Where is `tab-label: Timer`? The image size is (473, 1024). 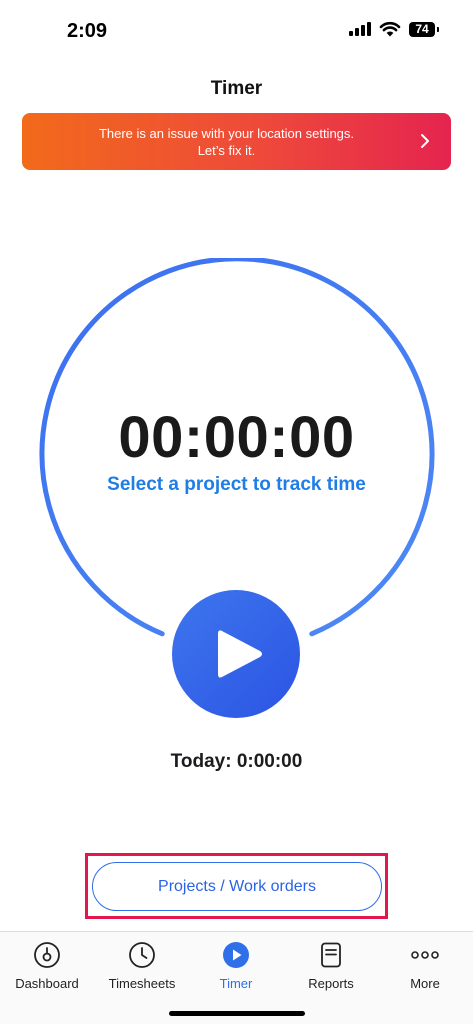 tab-label: Timer is located at coordinates (236, 983).